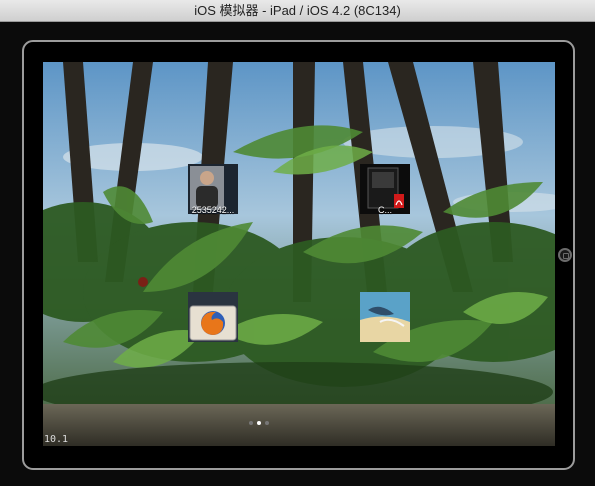  What do you see at coordinates (56, 439) in the screenshot?
I see `version-label: 10.1` at bounding box center [56, 439].